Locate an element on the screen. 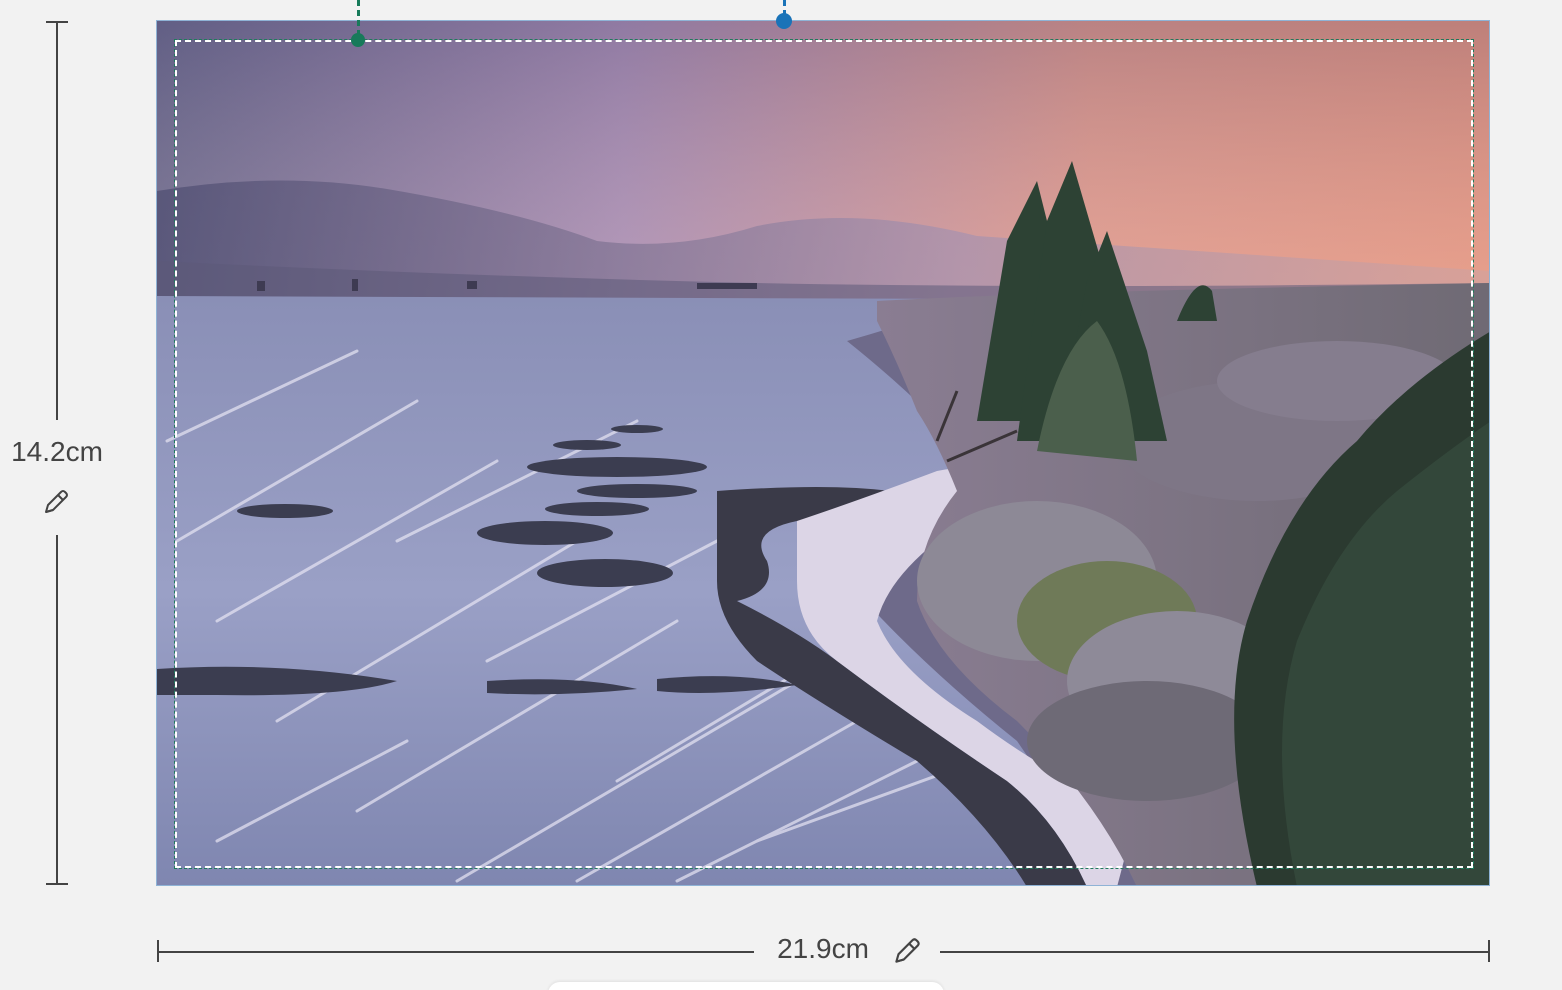 This screenshot has width=1562, height=990. bottom-toolbar-panel is located at coordinates (746, 986).